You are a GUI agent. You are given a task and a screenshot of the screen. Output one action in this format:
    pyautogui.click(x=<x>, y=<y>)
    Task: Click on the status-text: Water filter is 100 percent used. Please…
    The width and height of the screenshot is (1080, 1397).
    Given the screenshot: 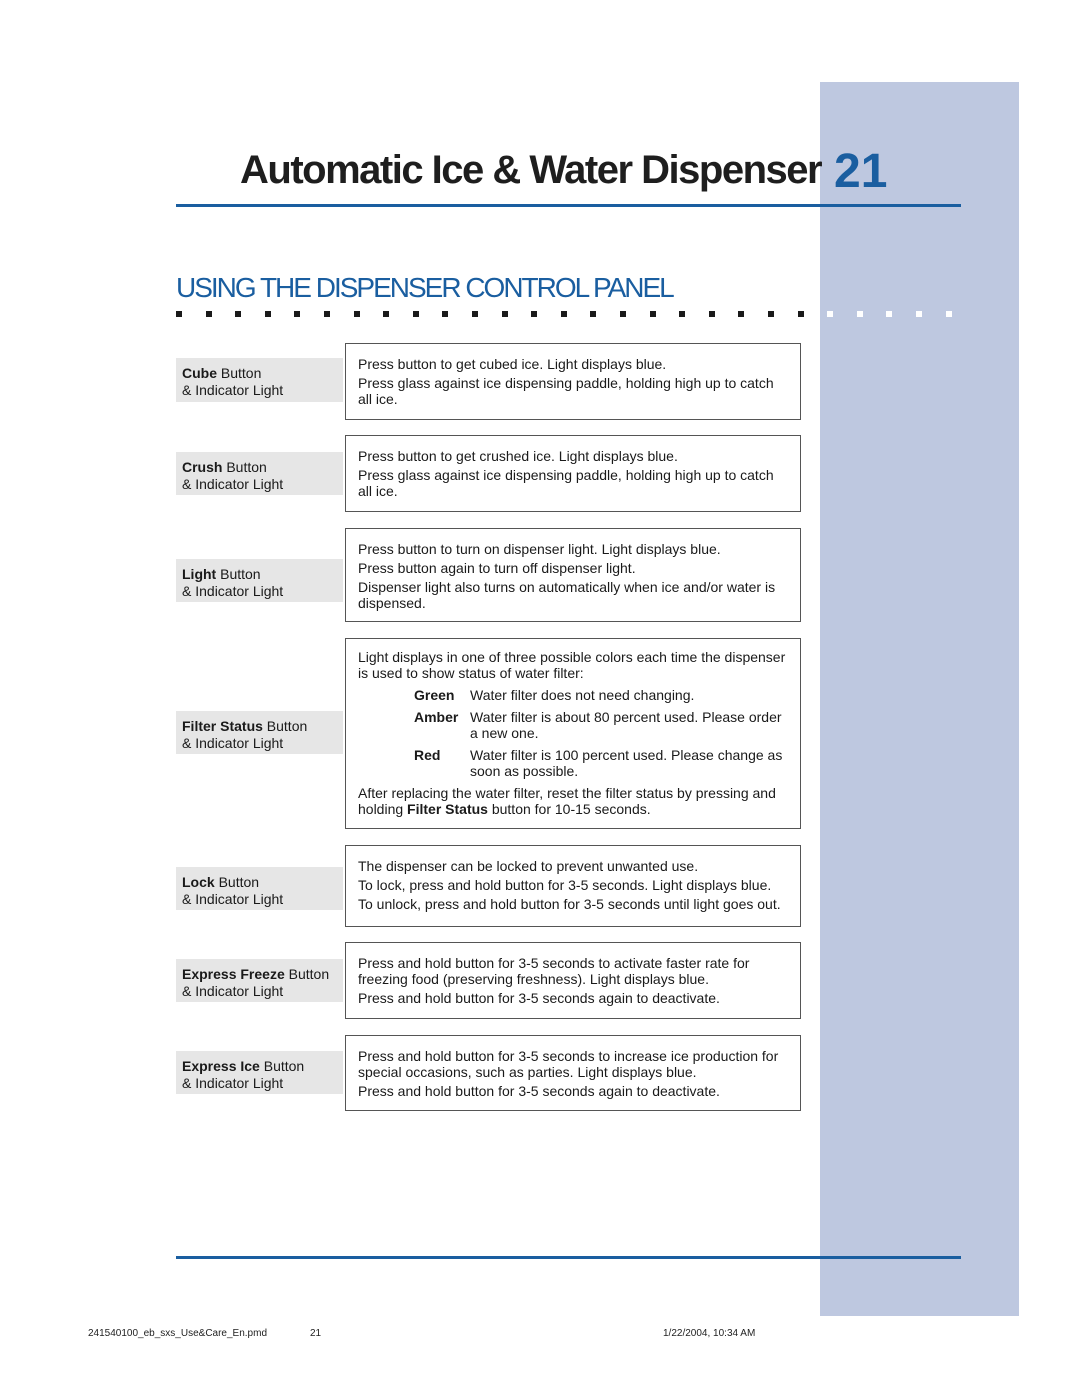 What is the action you would take?
    pyautogui.click(x=626, y=763)
    